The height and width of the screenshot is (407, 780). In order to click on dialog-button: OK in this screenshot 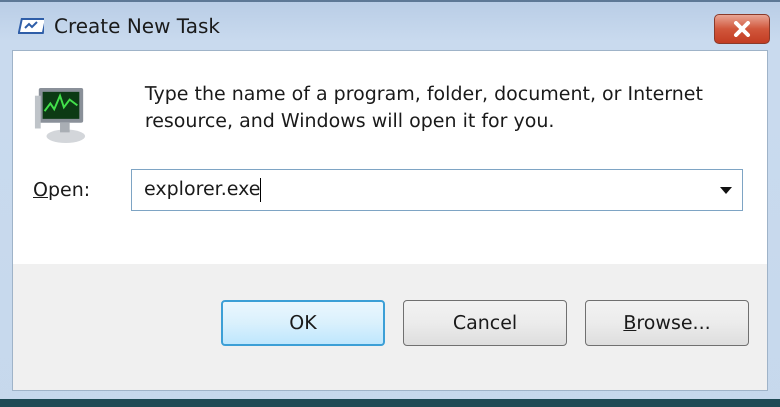, I will do `click(303, 323)`.